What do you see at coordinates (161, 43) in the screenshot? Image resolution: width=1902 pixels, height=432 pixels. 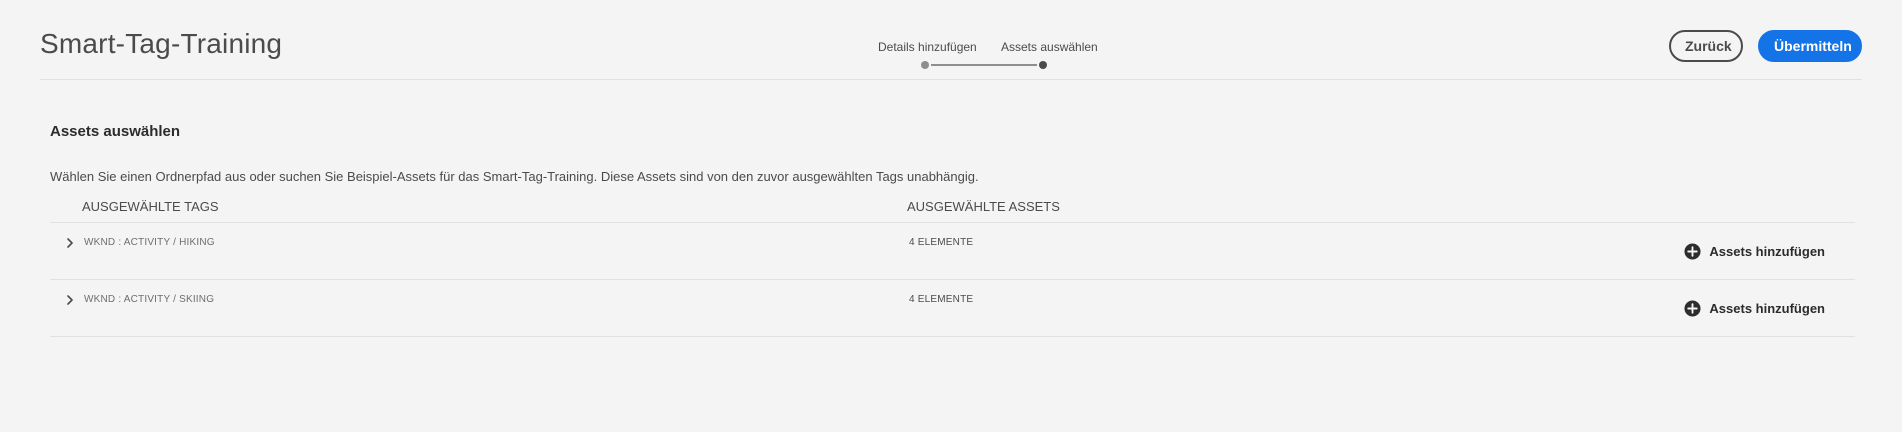 I see `page-title: Smart-Tag-Training` at bounding box center [161, 43].